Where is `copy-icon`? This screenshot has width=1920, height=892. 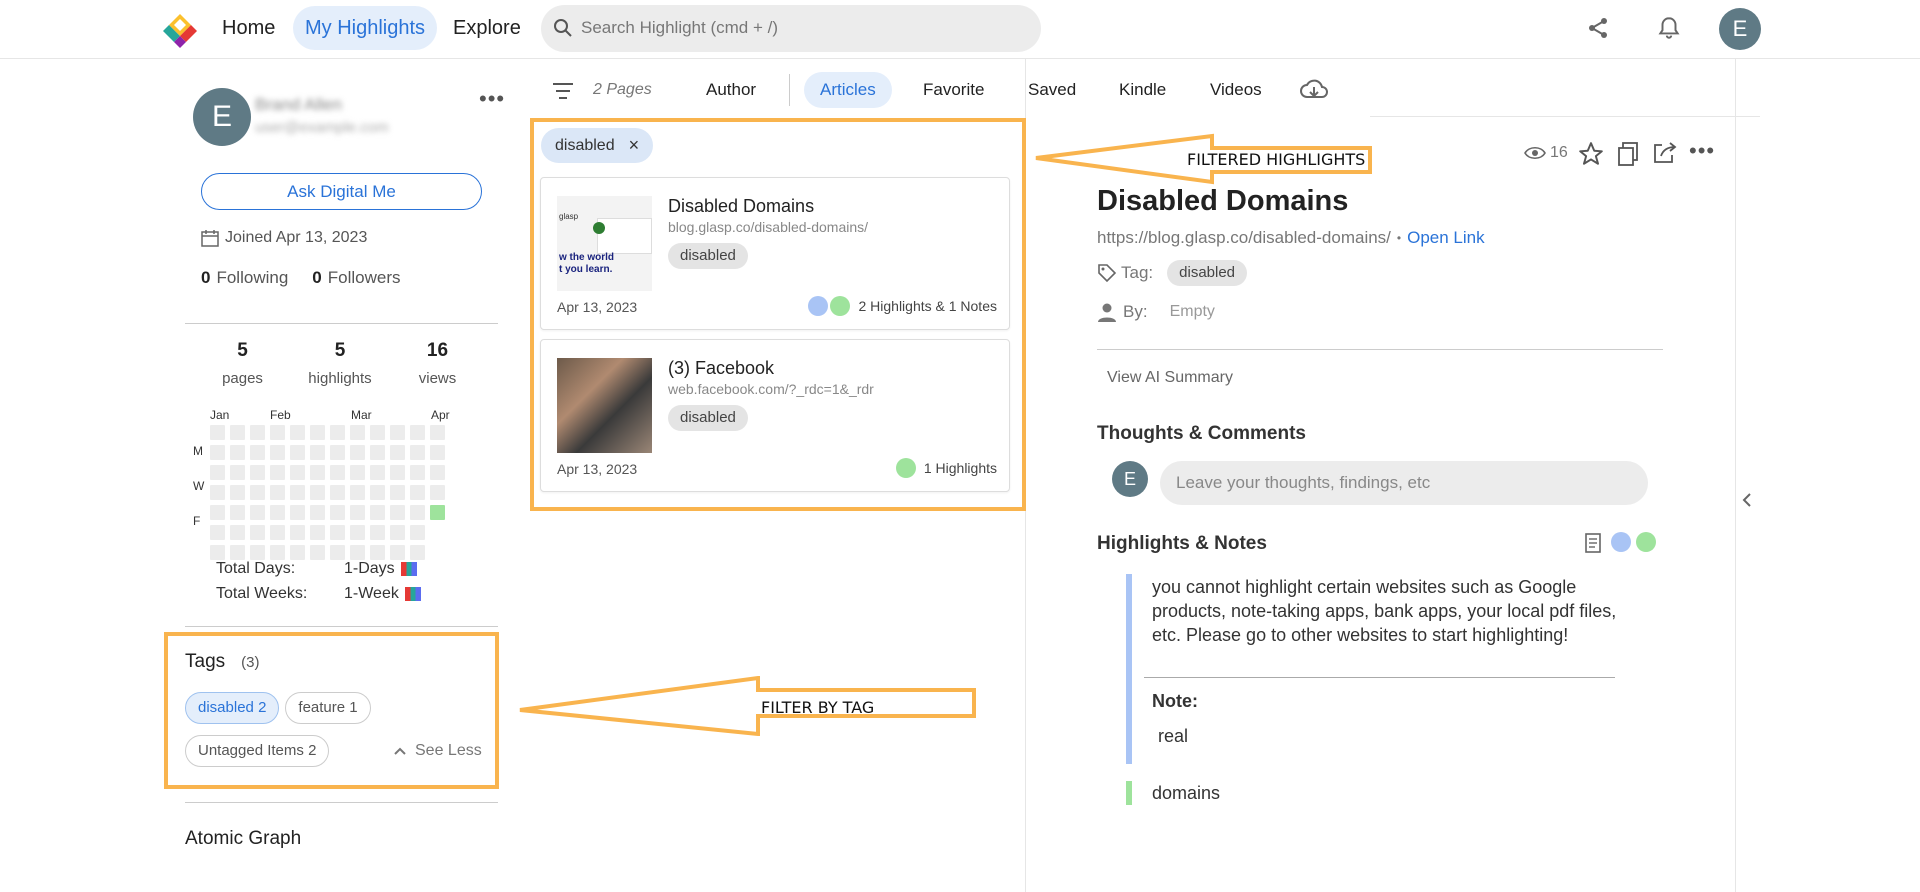 copy-icon is located at coordinates (1628, 154).